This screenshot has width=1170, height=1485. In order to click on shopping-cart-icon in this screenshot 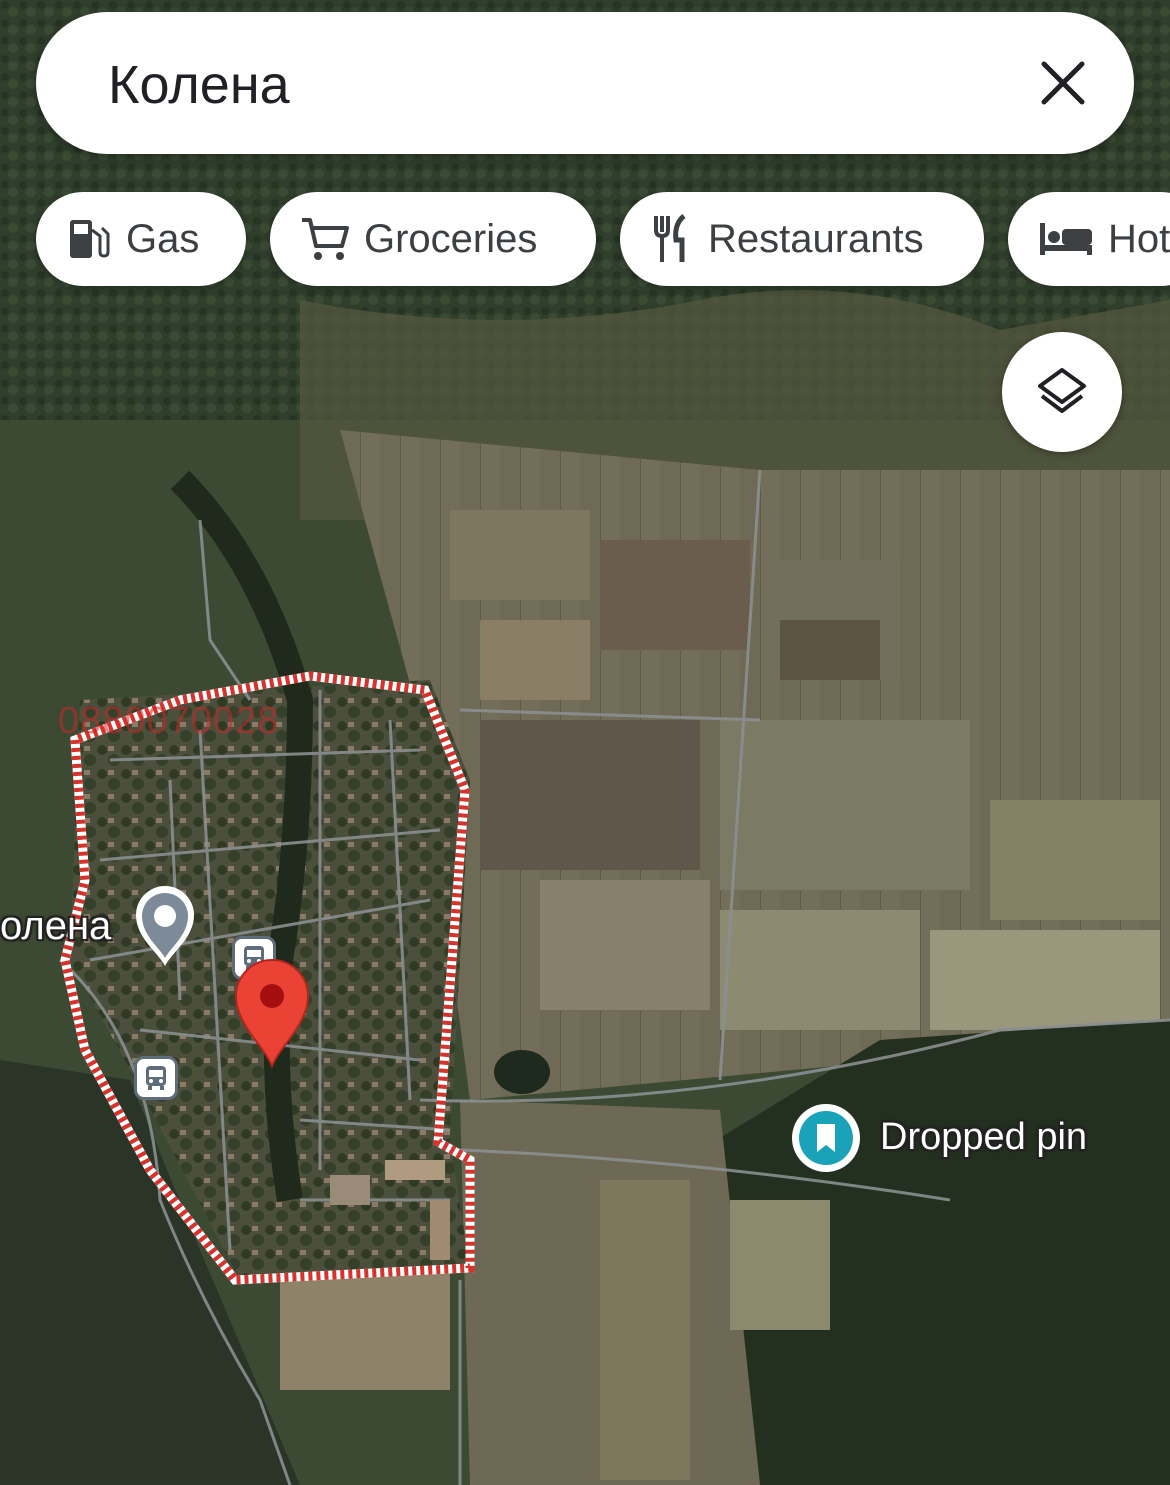, I will do `click(325, 239)`.